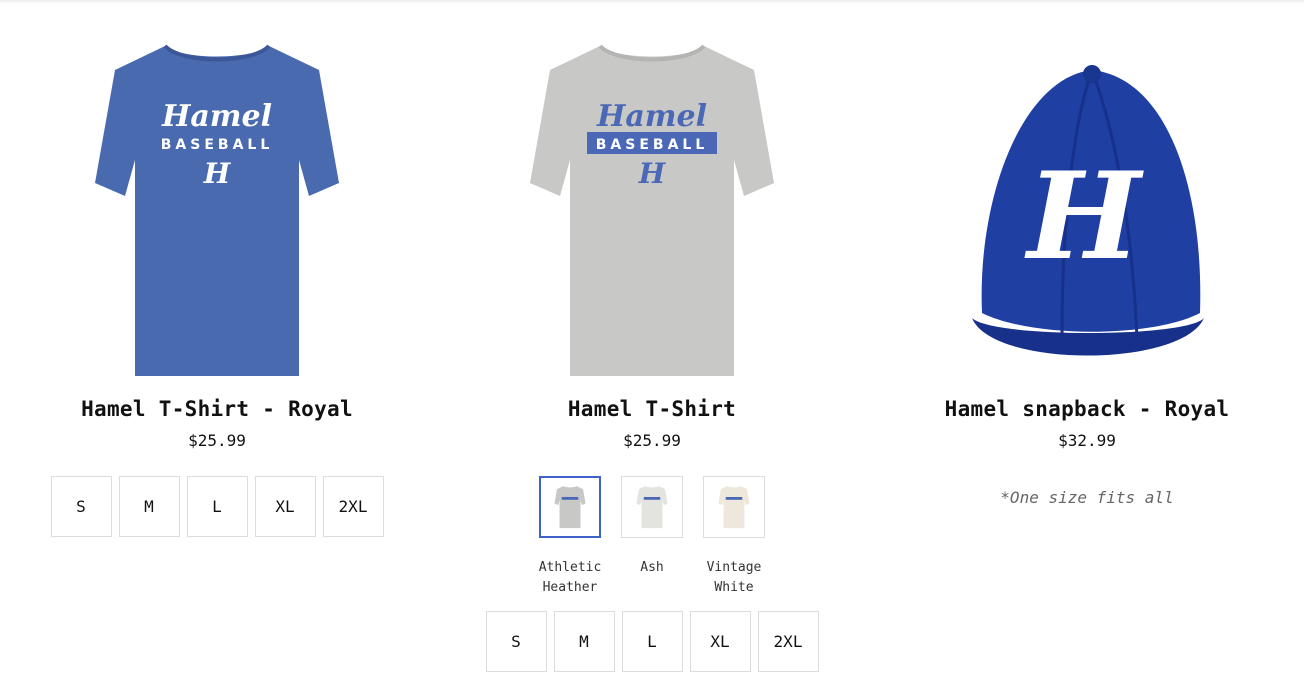  I want to click on color-options: Athletic Heather Ash Vintage White, so click(652, 537).